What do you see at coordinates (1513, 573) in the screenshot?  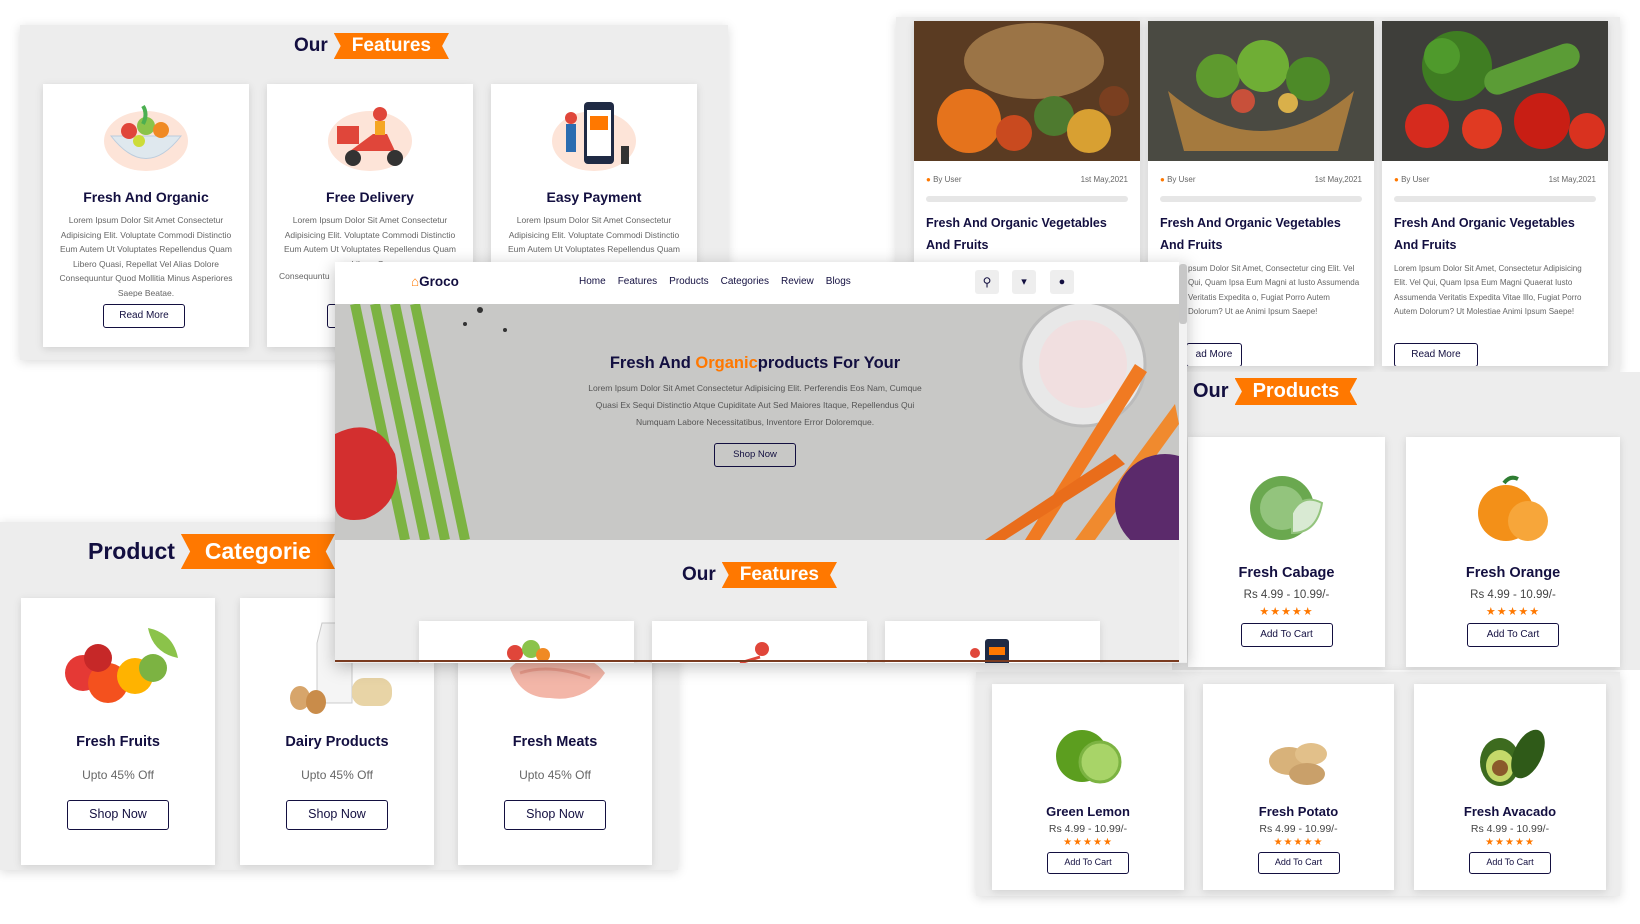 I see `product-name: Fresh Orange` at bounding box center [1513, 573].